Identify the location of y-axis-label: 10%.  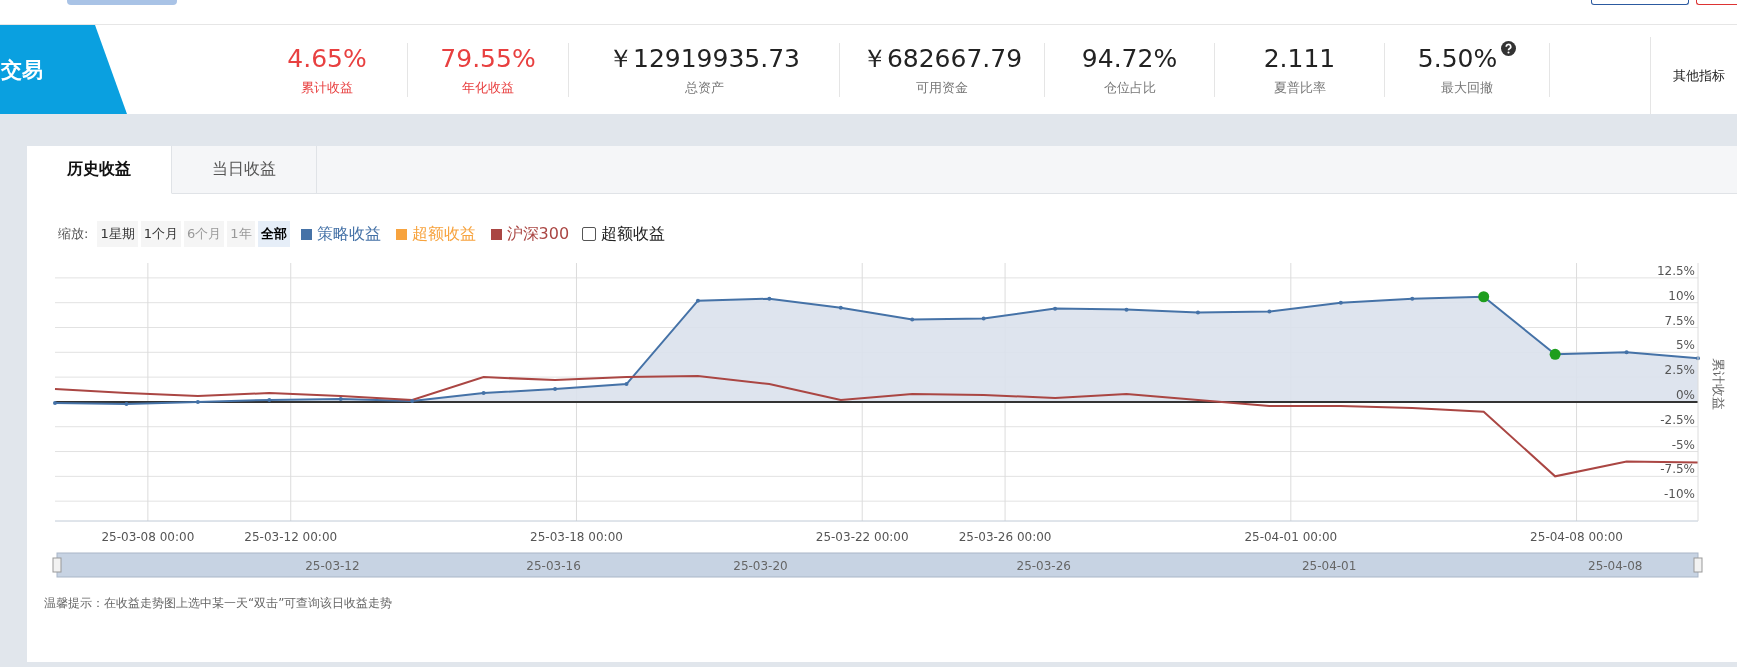
(1681, 295).